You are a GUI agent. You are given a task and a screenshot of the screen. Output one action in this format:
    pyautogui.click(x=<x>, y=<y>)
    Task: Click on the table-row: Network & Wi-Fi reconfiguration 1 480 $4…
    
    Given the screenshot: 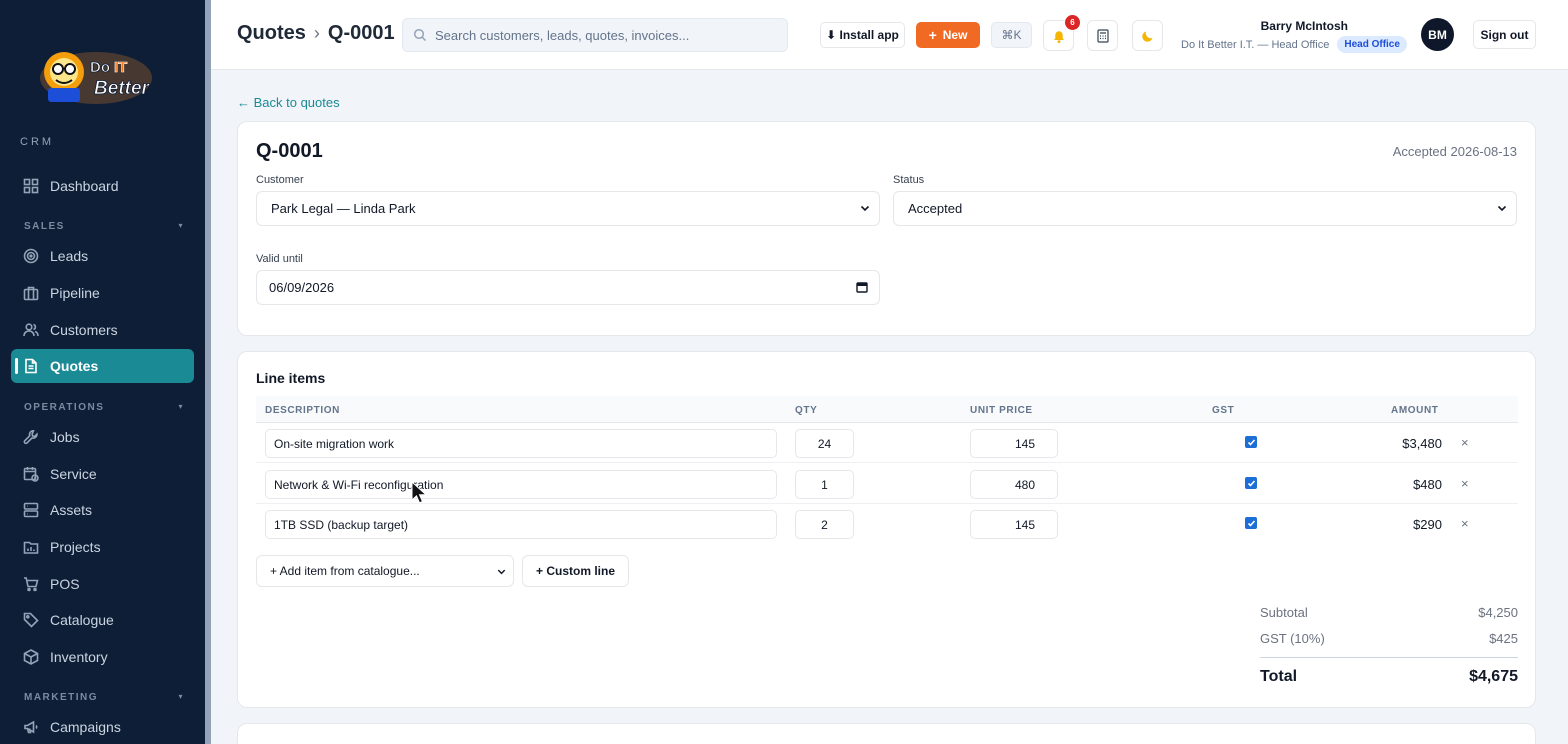 What is the action you would take?
    pyautogui.click(x=887, y=484)
    